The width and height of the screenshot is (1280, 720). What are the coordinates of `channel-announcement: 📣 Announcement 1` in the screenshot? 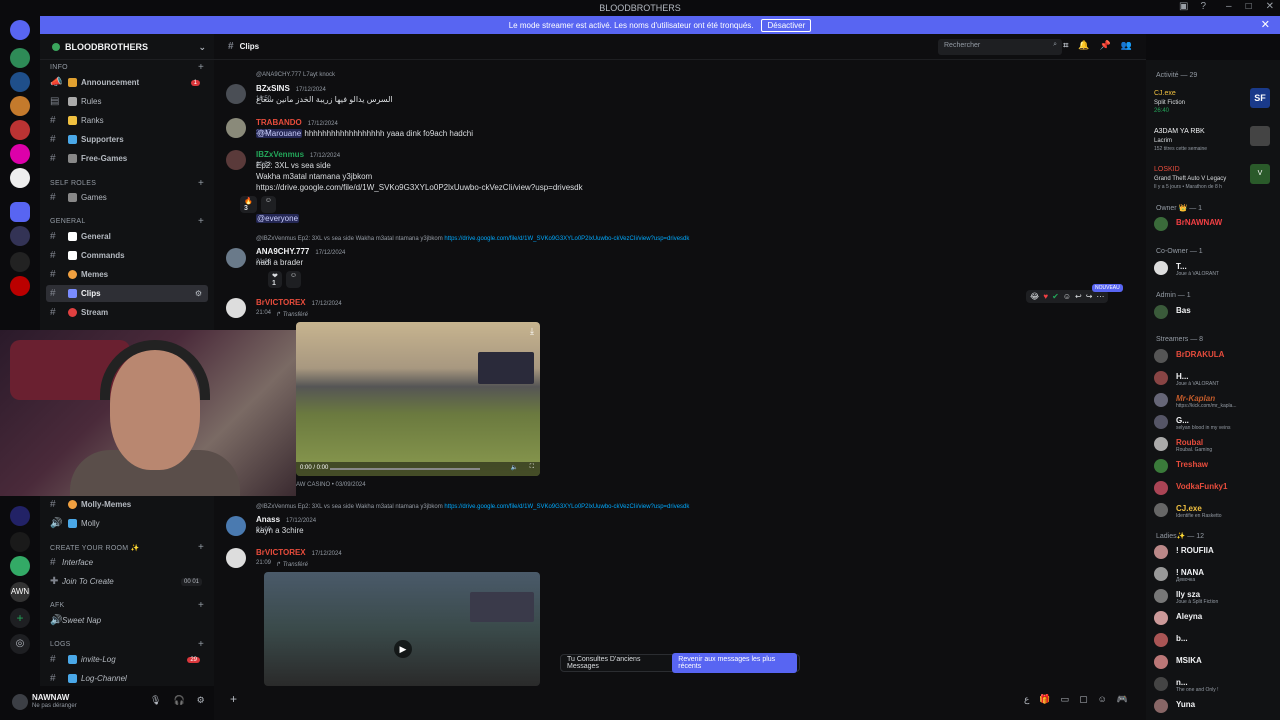 It's located at (127, 82).